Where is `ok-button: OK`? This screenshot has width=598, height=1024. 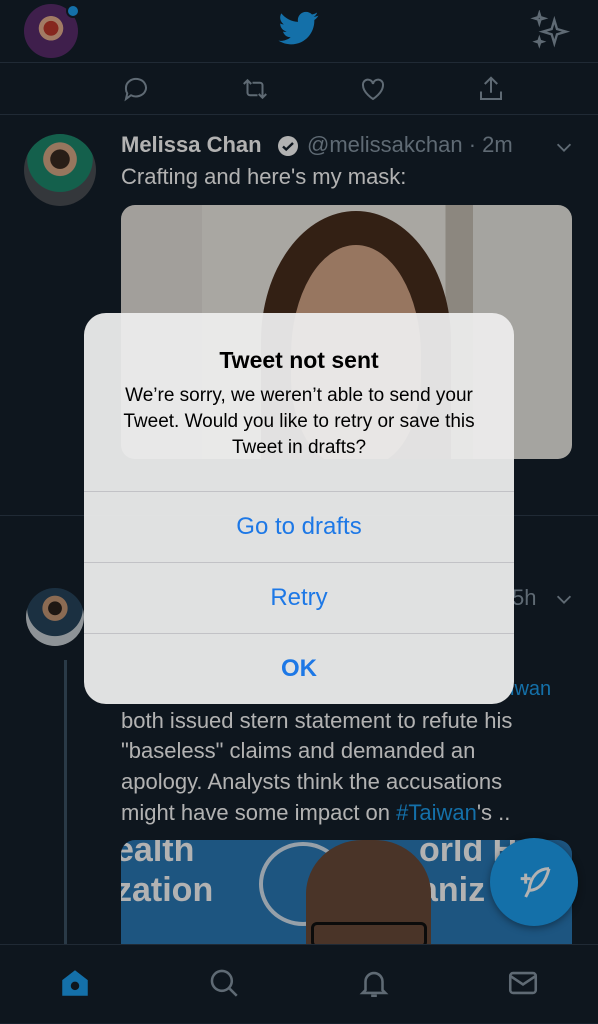 ok-button: OK is located at coordinates (299, 669).